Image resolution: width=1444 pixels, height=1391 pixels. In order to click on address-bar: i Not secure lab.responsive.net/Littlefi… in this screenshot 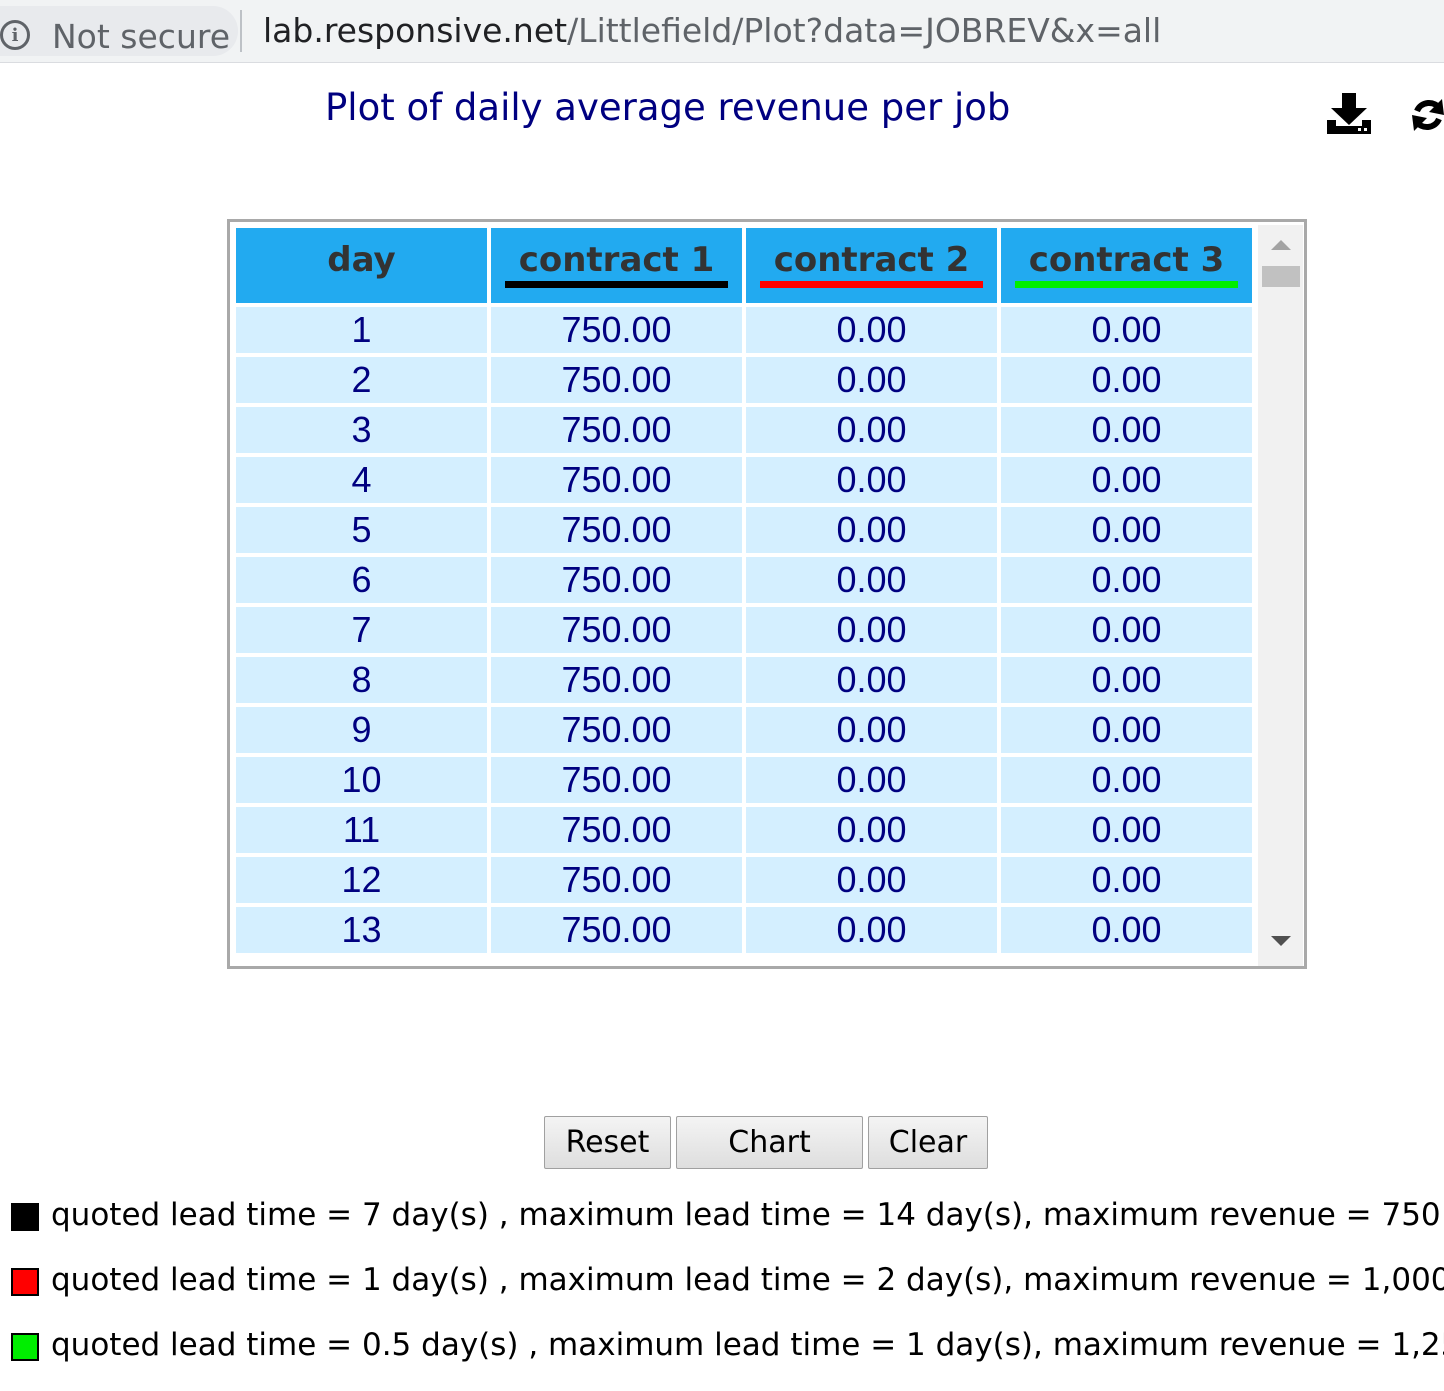, I will do `click(722, 31)`.